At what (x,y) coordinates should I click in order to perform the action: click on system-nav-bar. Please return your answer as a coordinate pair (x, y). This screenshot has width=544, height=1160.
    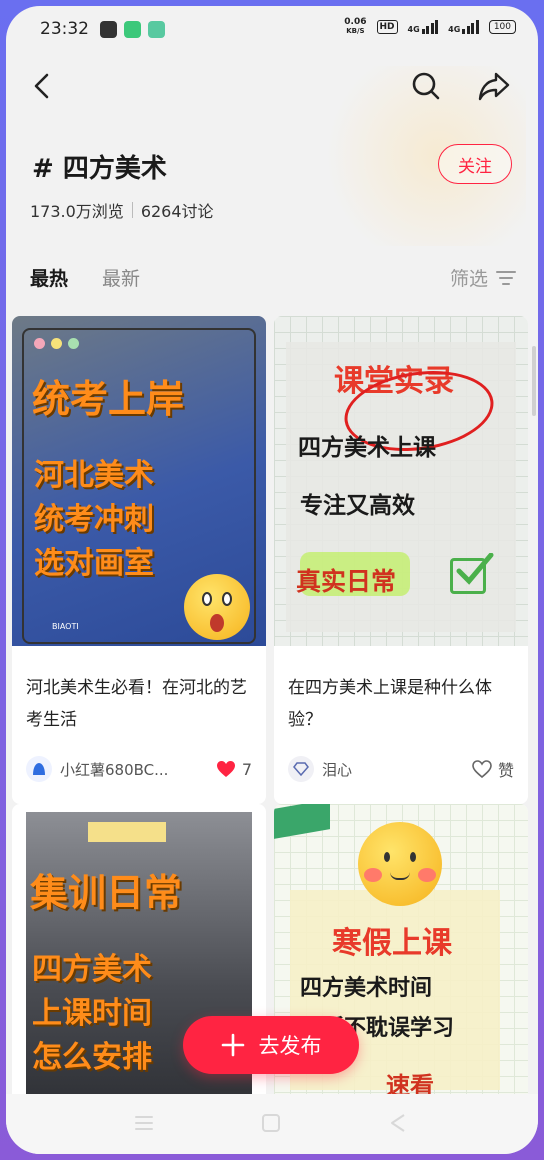
    Looking at the image, I should click on (272, 1124).